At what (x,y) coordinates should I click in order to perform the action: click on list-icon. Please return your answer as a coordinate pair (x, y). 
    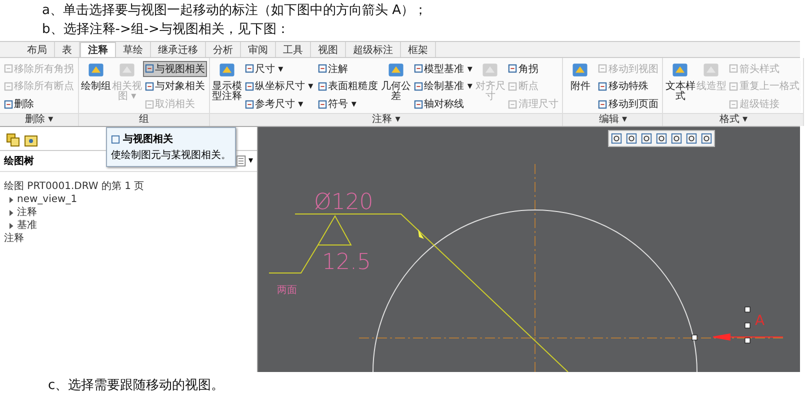
    Looking at the image, I should click on (241, 161).